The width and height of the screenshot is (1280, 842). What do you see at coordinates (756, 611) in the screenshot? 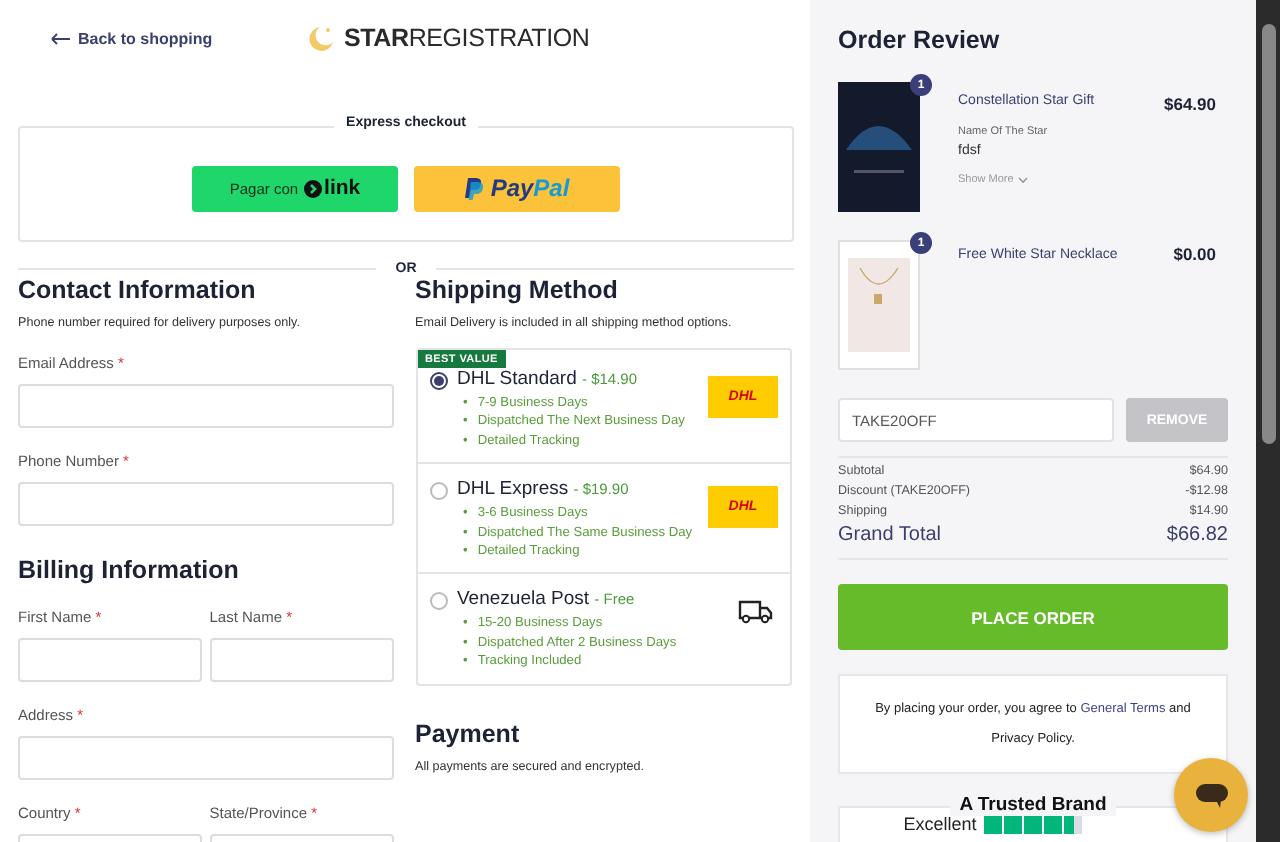
I see `truck-icon` at bounding box center [756, 611].